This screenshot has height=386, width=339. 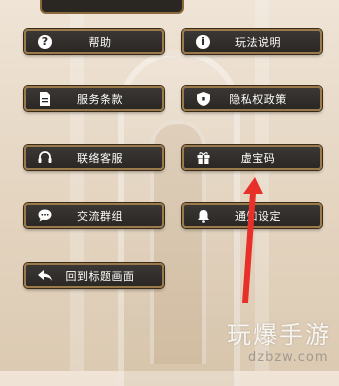 What do you see at coordinates (279, 335) in the screenshot?
I see `watermark-site-name: 玩爆手游` at bounding box center [279, 335].